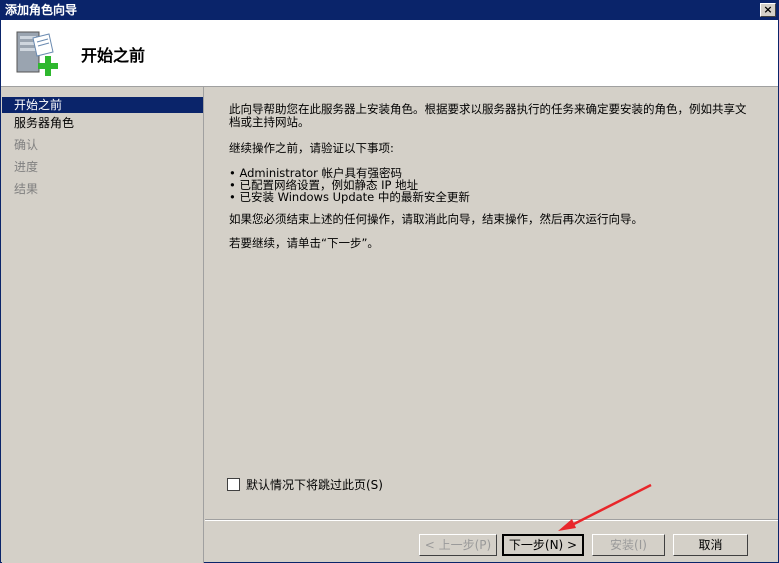 The height and width of the screenshot is (563, 779). What do you see at coordinates (543, 545) in the screenshot?
I see `next-button: 下一步(N) >` at bounding box center [543, 545].